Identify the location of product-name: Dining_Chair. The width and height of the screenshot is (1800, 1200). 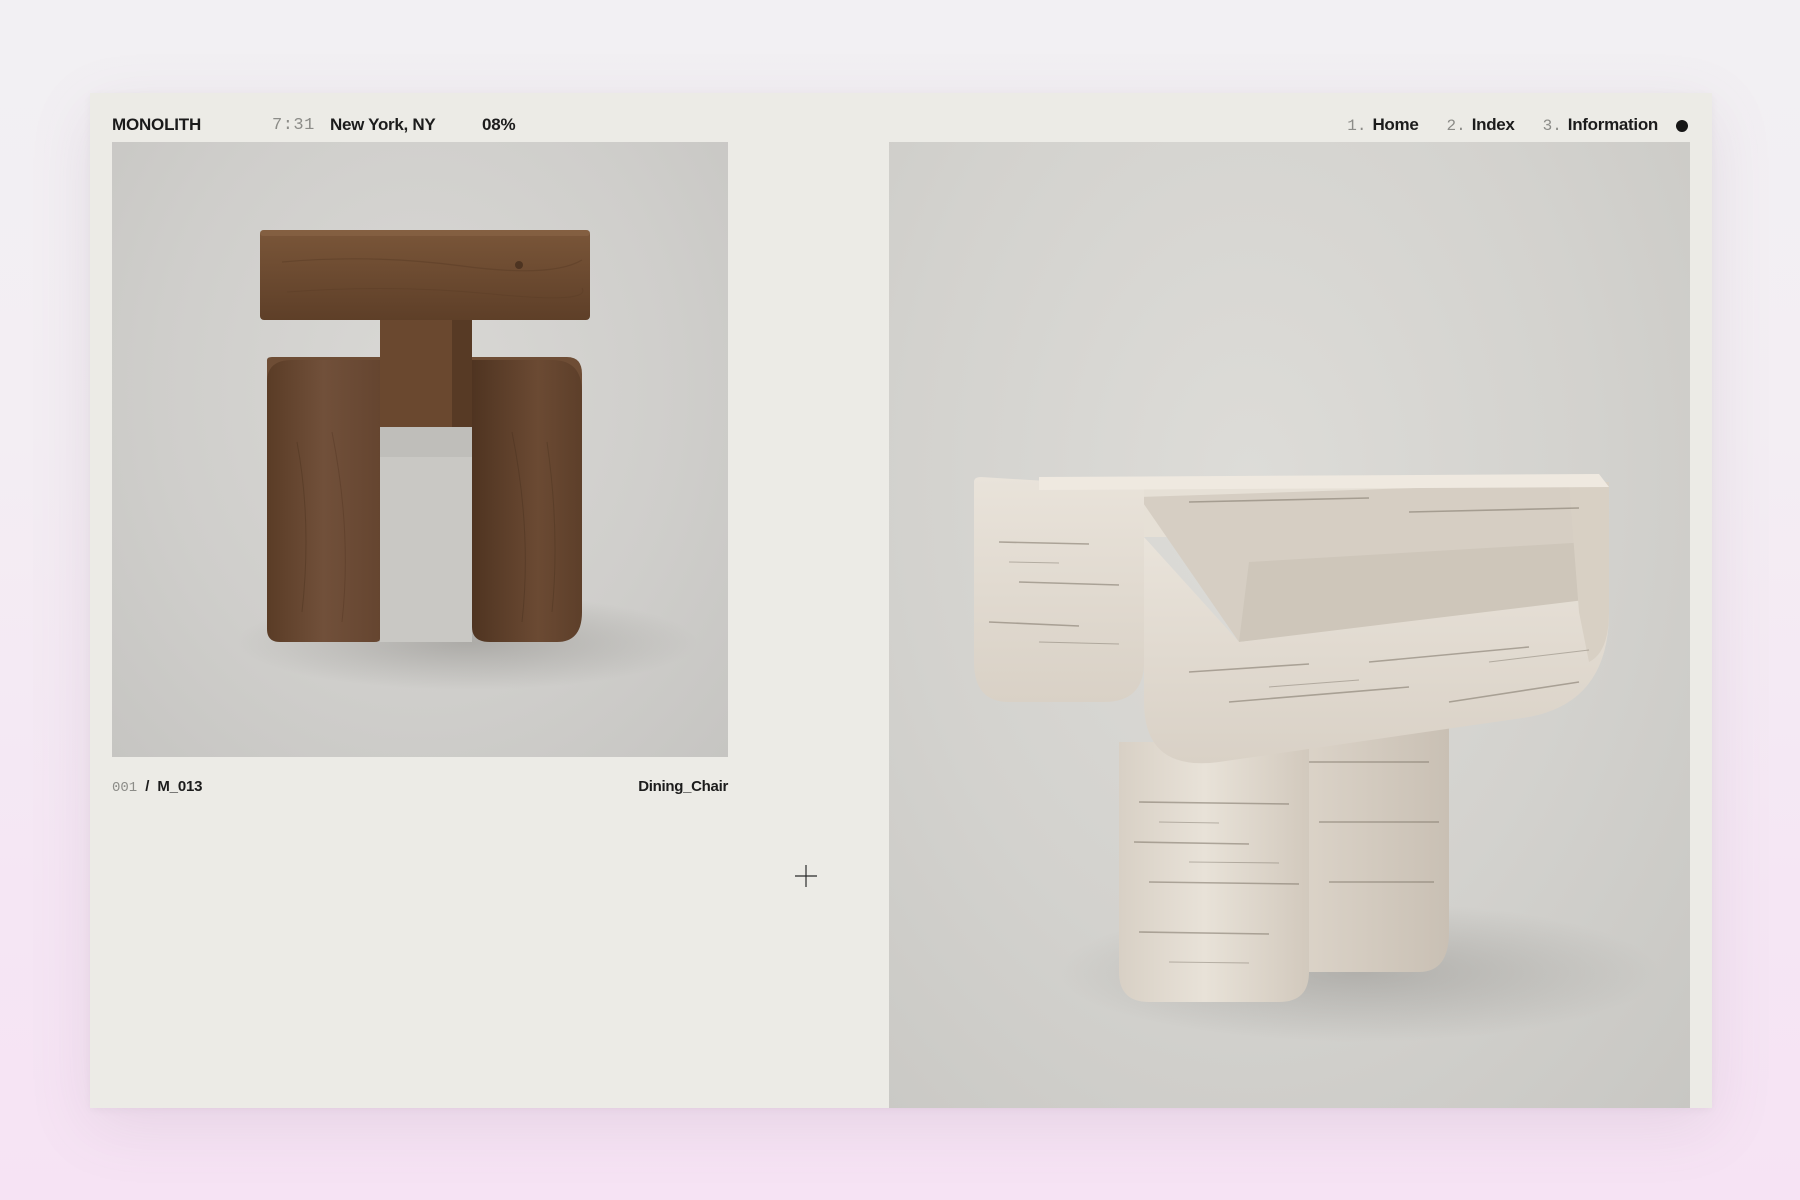
(683, 786).